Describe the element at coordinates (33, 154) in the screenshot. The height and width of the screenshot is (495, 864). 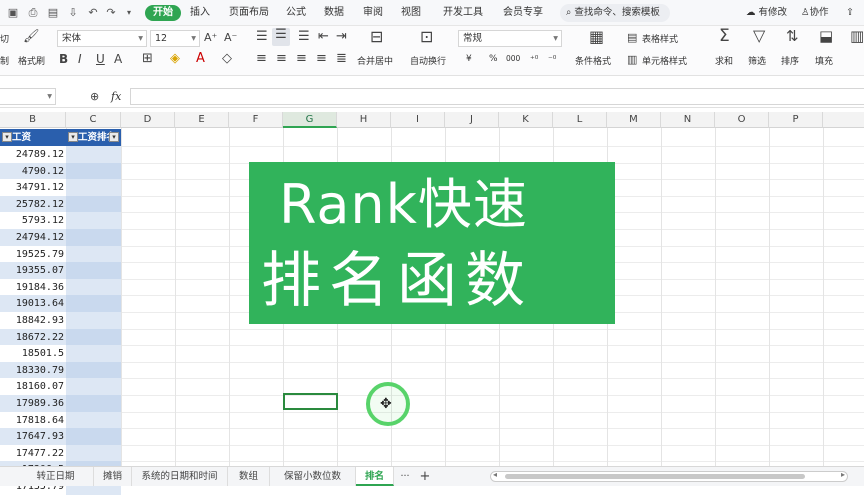
I see `salary-cell: 24789.12` at that location.